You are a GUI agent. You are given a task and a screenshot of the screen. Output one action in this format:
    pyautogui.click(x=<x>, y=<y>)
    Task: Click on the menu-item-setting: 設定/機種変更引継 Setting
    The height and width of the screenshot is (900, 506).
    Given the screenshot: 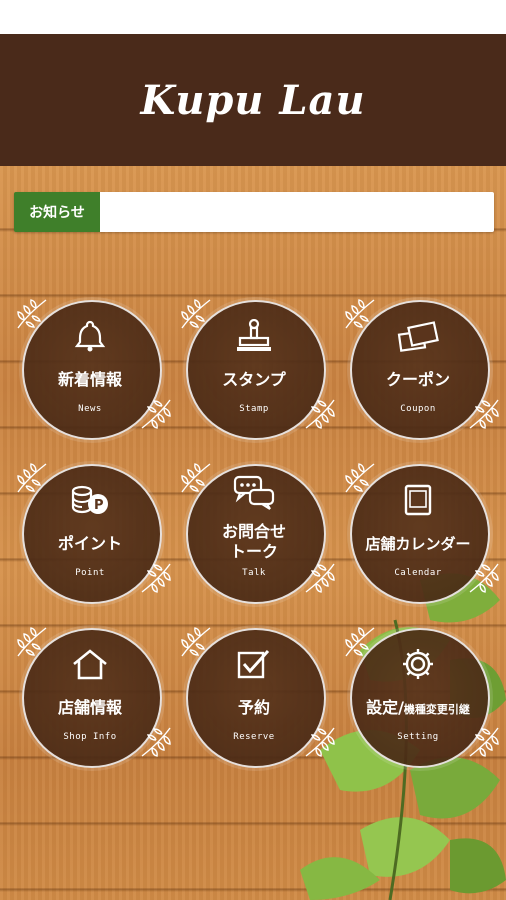 What is the action you would take?
    pyautogui.click(x=422, y=697)
    